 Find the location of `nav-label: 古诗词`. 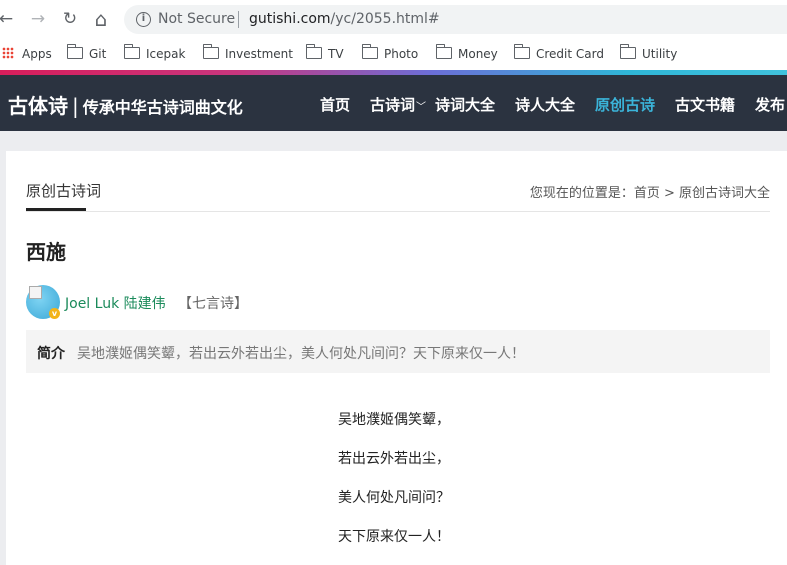

nav-label: 古诗词 is located at coordinates (393, 105).